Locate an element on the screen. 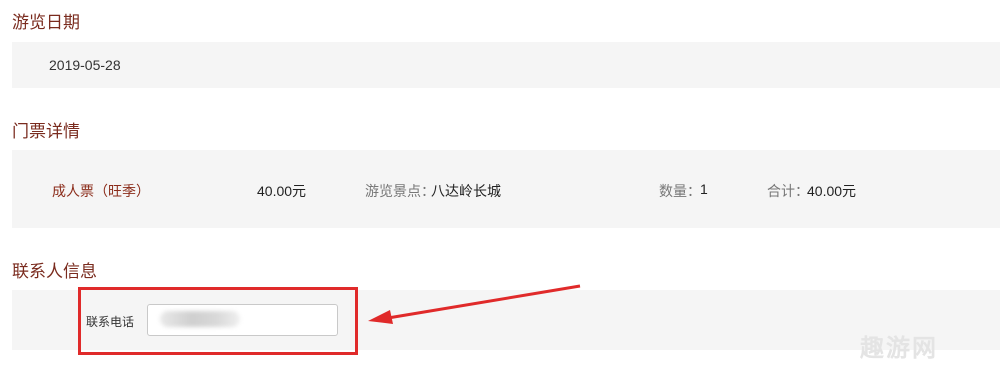 Image resolution: width=1000 pixels, height=370 pixels. visit-date-panel is located at coordinates (506, 65).